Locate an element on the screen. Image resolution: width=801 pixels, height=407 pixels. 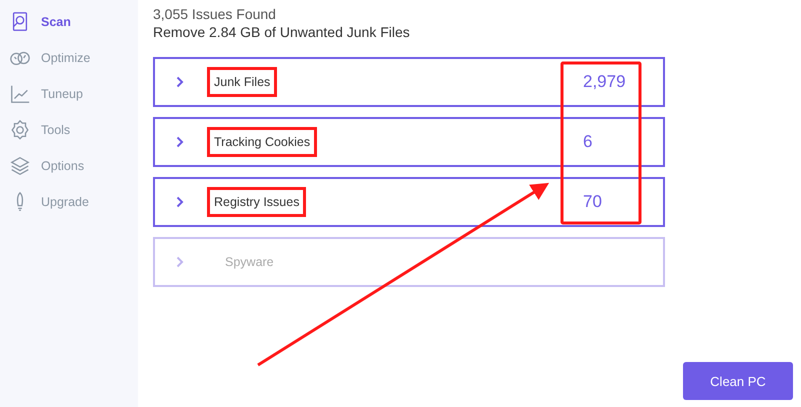
result-row: Registry Issues 70 is located at coordinates (409, 202).